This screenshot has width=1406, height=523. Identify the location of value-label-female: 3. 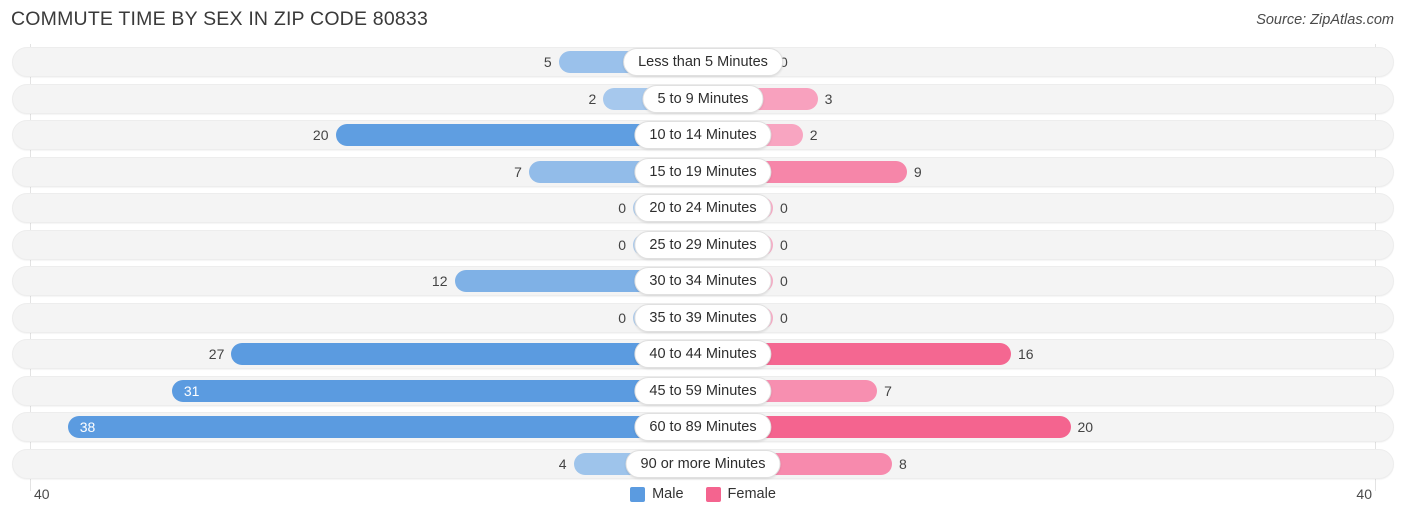
(828, 98).